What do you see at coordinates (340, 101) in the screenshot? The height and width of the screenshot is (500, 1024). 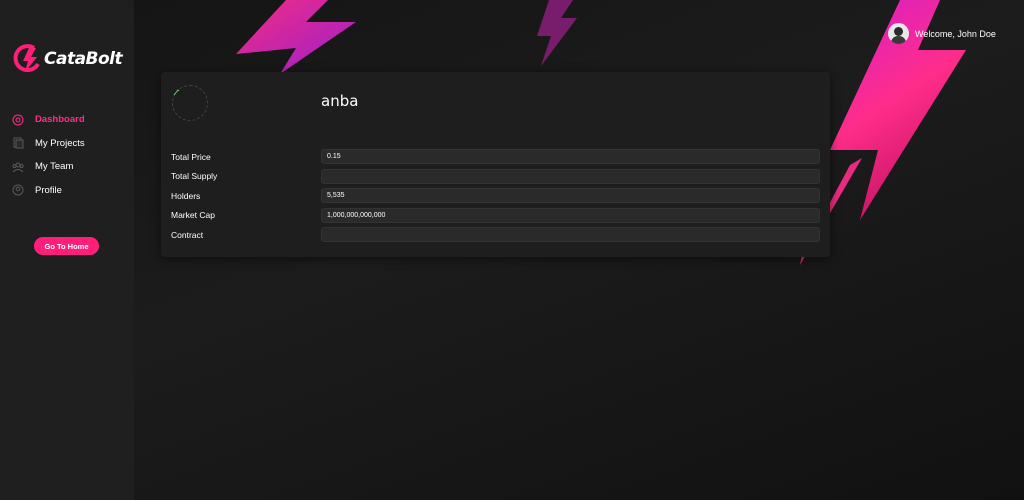 I see `token-name: anba` at bounding box center [340, 101].